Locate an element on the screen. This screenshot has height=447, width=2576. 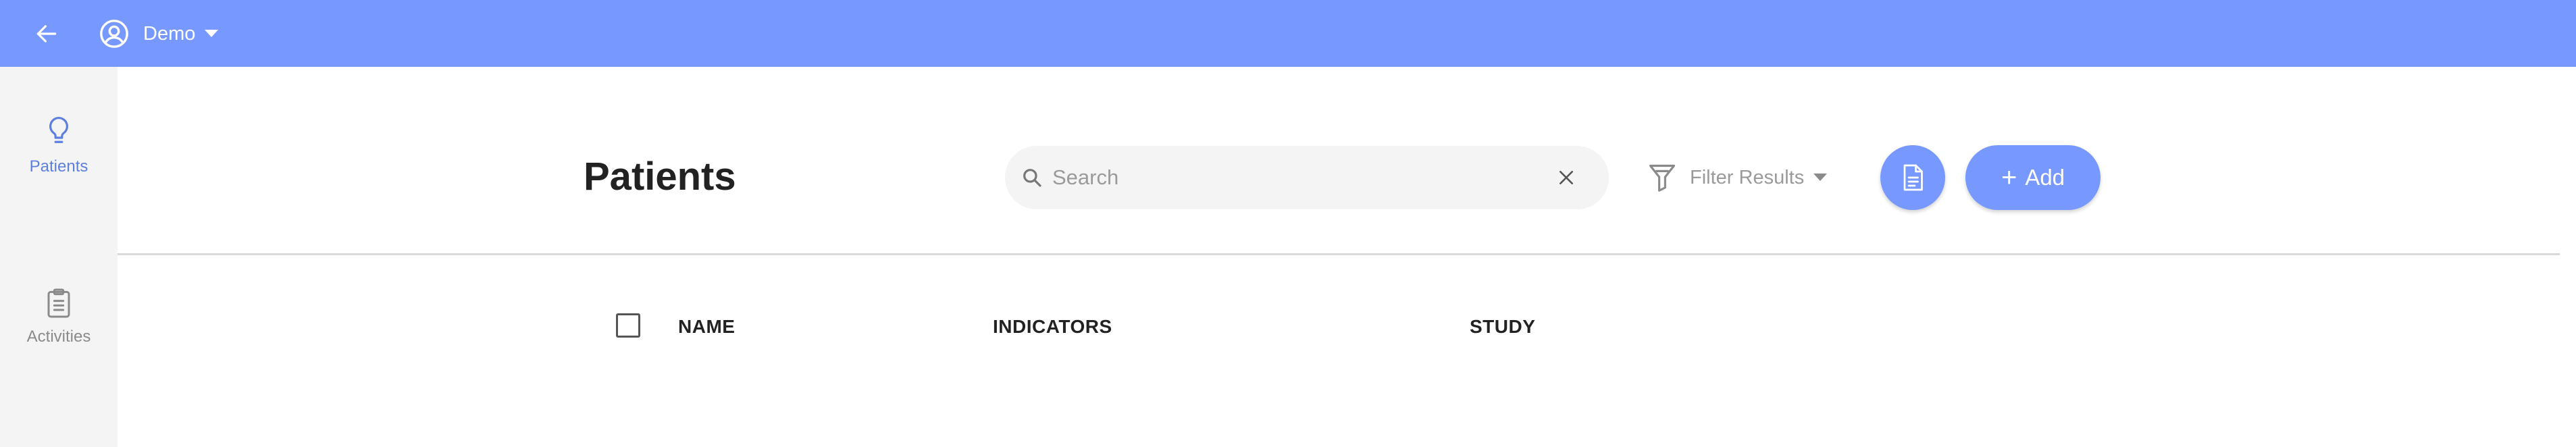
arrow-left-icon is located at coordinates (46, 34).